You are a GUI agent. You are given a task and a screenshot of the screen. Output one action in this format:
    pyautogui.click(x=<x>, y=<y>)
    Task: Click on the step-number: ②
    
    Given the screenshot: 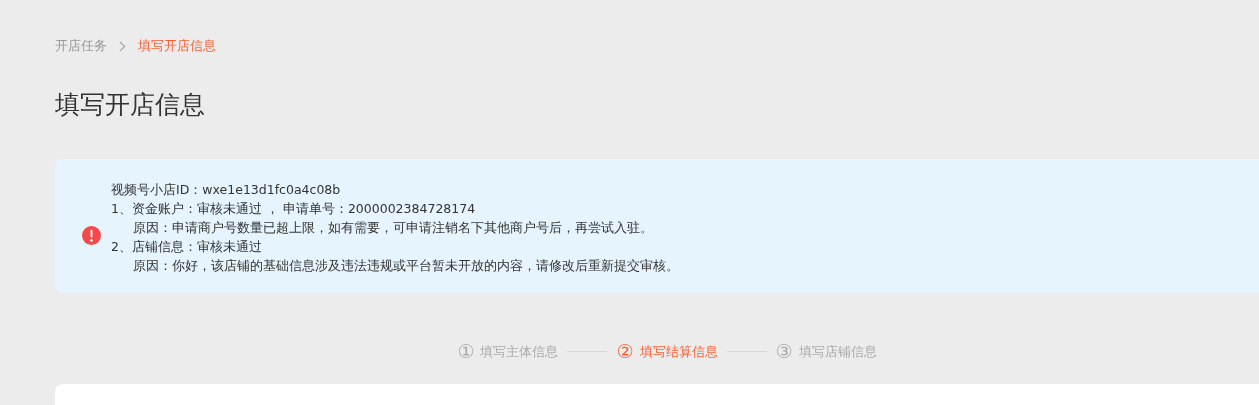 What is the action you would take?
    pyautogui.click(x=625, y=351)
    